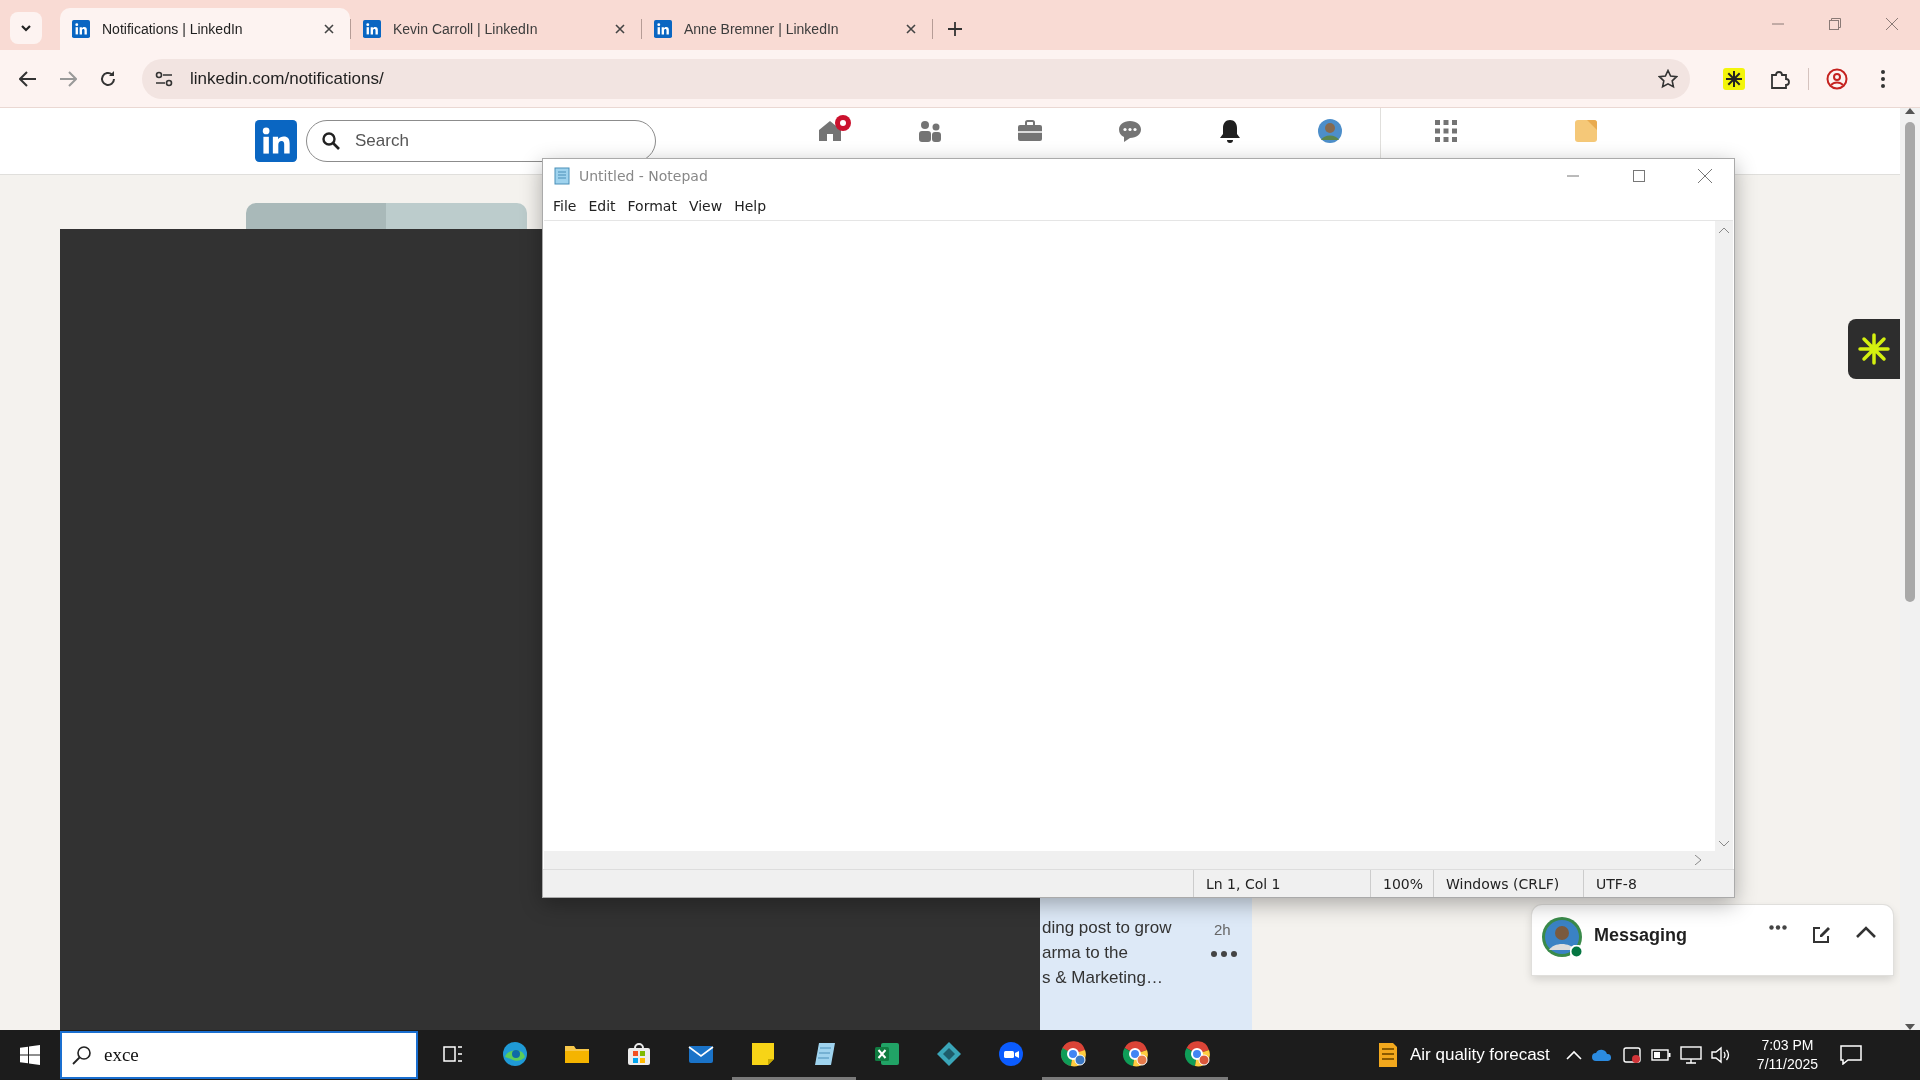  Describe the element at coordinates (1883, 78) in the screenshot. I see `menu-icon` at that location.